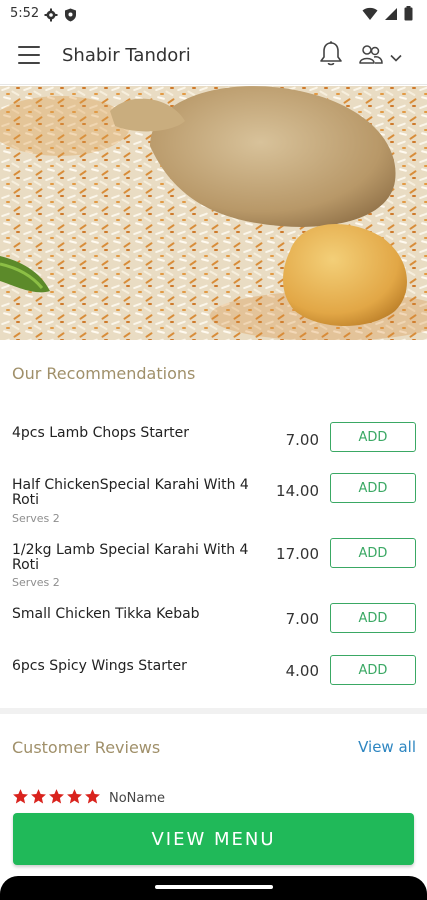 This screenshot has width=427, height=900. What do you see at coordinates (297, 554) in the screenshot?
I see `item-price: 17.00` at bounding box center [297, 554].